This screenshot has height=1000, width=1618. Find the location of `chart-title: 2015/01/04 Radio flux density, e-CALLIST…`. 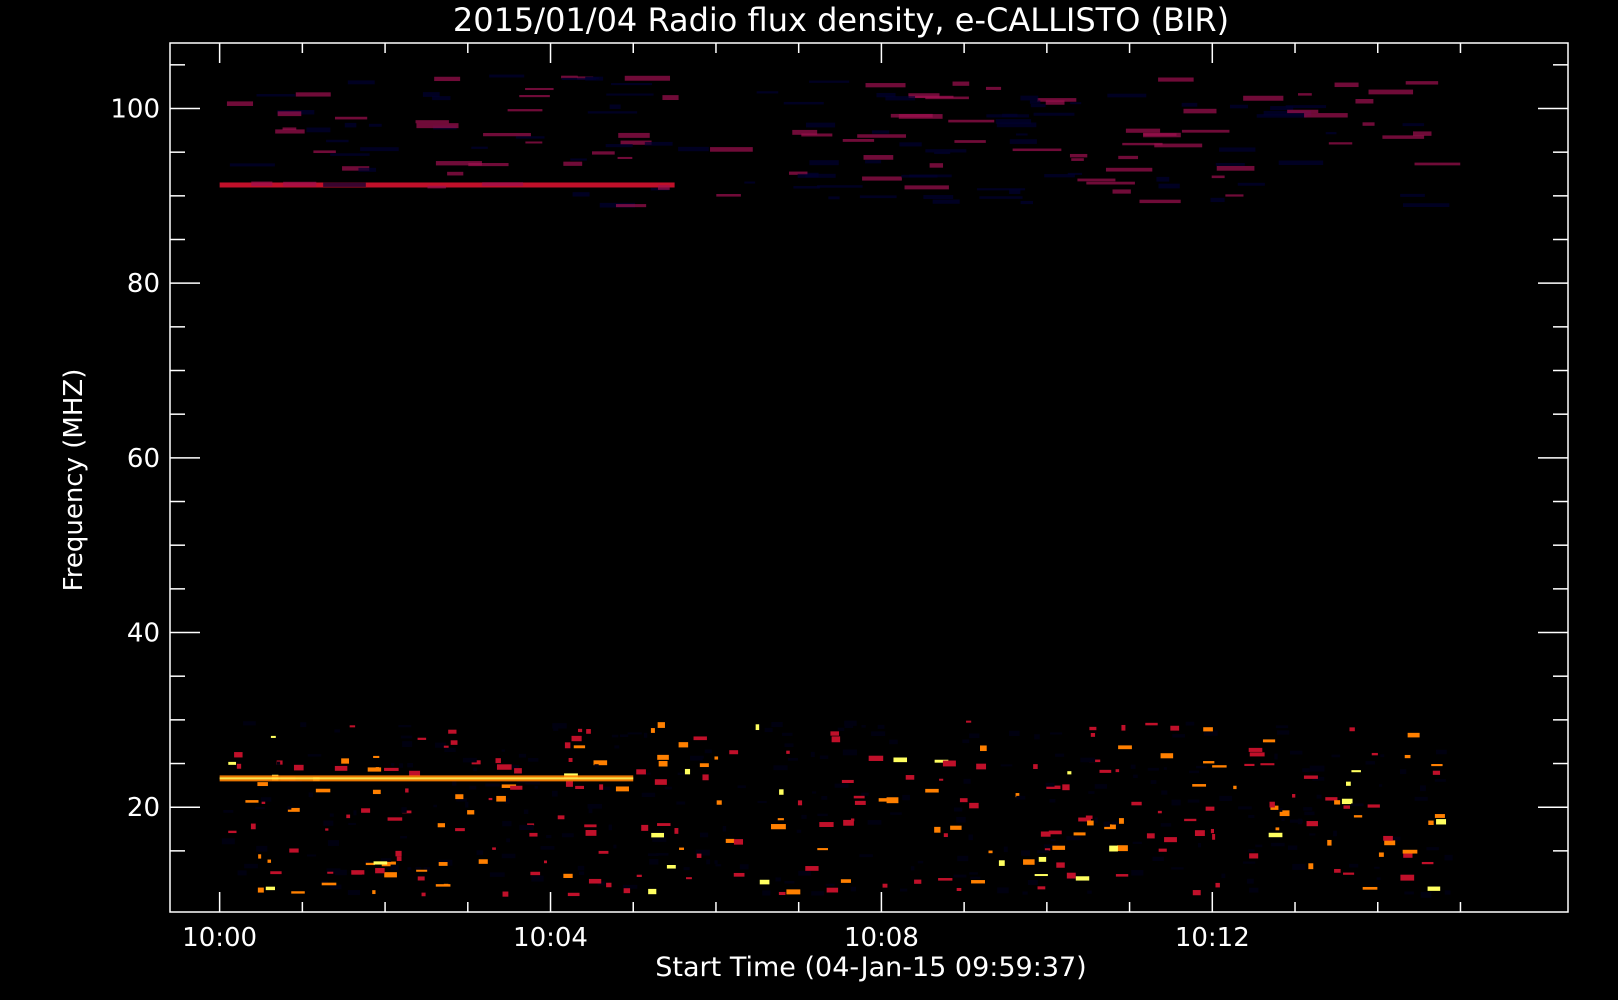

chart-title: 2015/01/04 Radio flux density, e-CALLIST… is located at coordinates (841, 20).